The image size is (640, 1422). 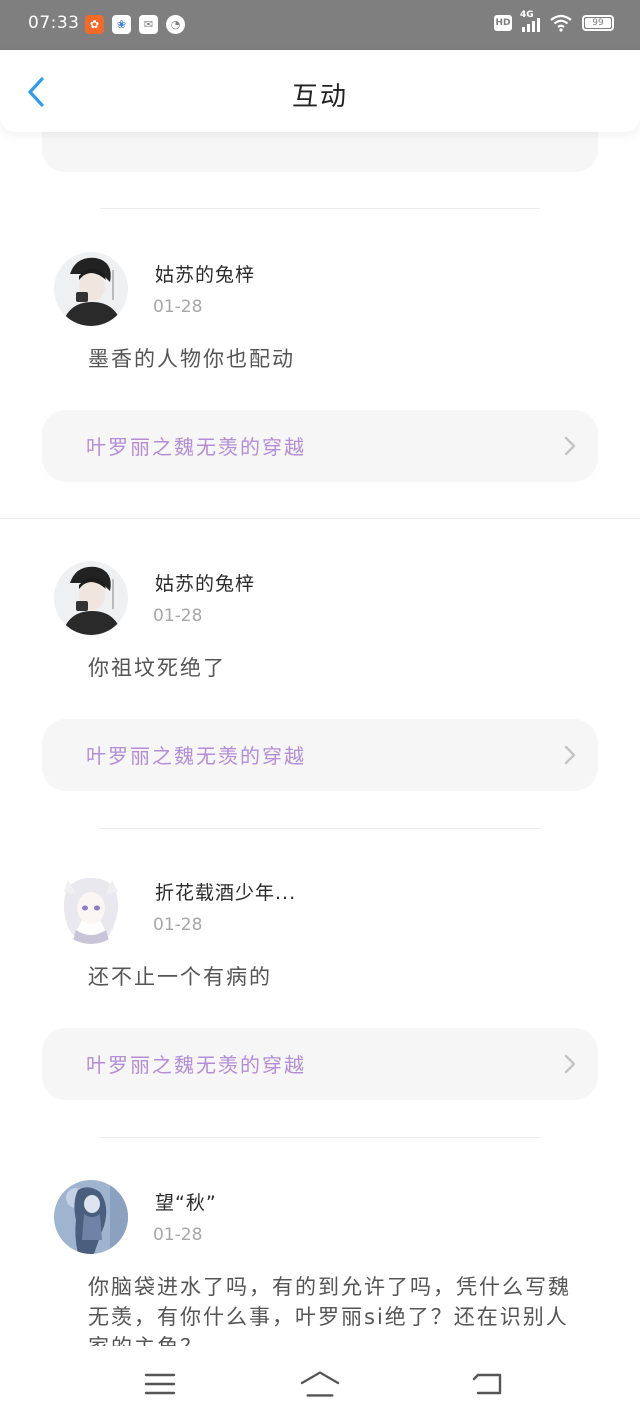 I want to click on network-type: 4G, so click(x=527, y=15).